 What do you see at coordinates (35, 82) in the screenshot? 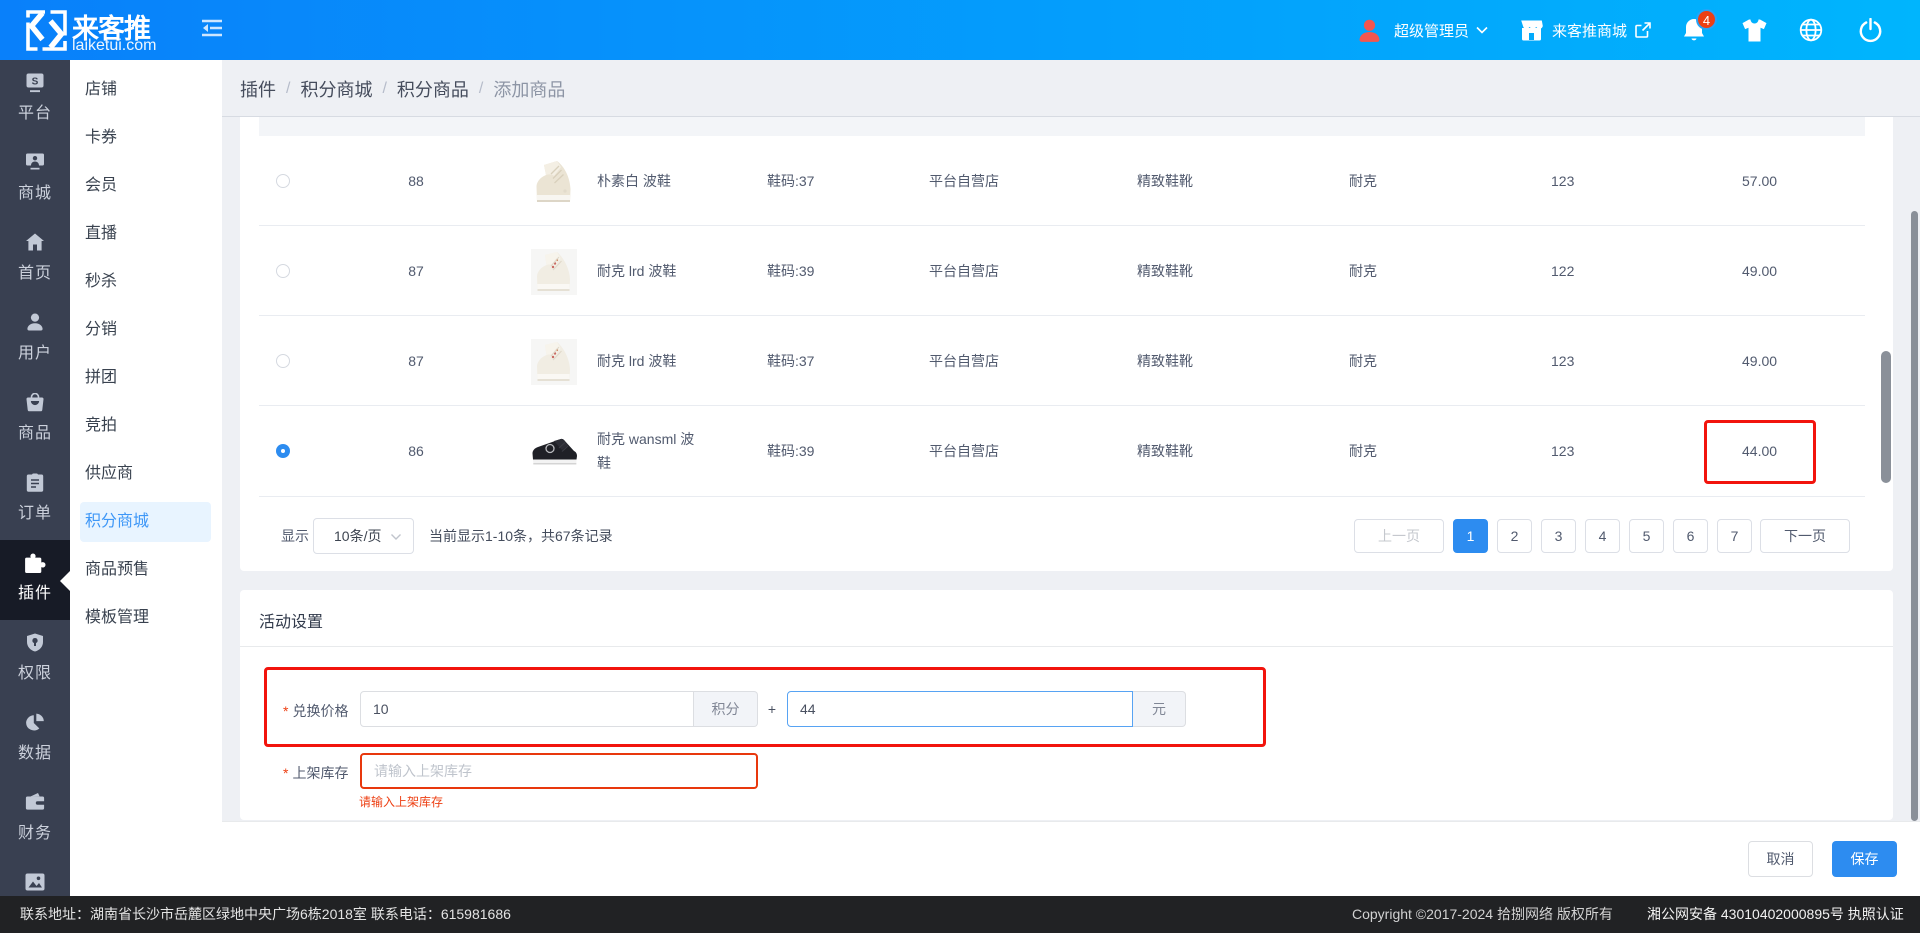
I see `svg-text: S` at bounding box center [35, 82].